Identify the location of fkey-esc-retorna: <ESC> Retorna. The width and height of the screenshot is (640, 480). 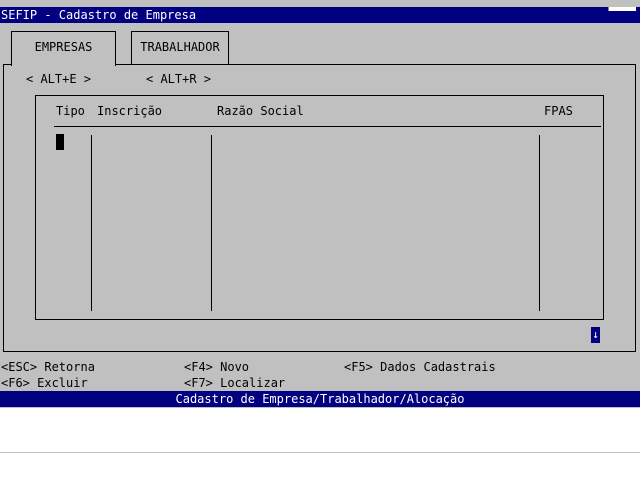
(48, 367).